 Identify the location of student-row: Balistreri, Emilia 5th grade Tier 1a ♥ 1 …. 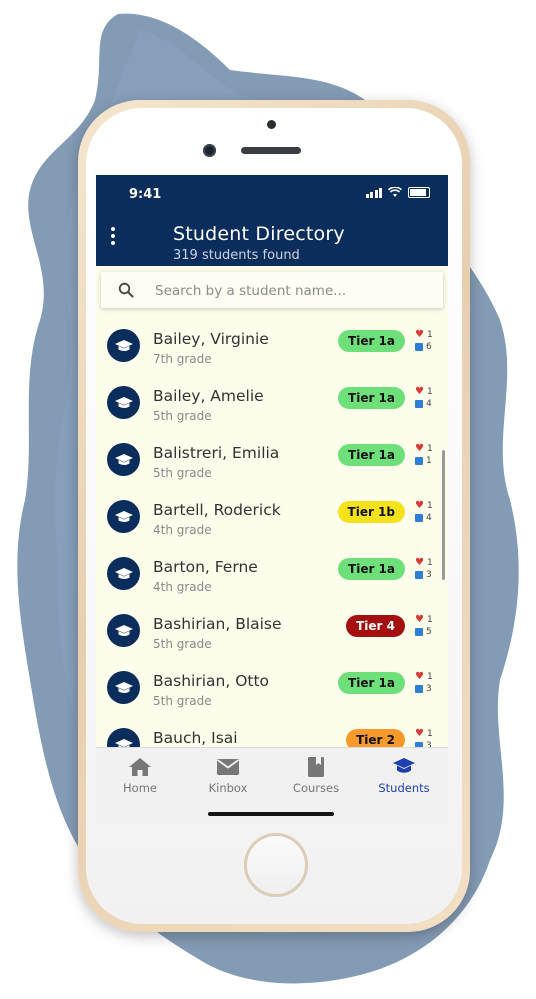
(272, 459).